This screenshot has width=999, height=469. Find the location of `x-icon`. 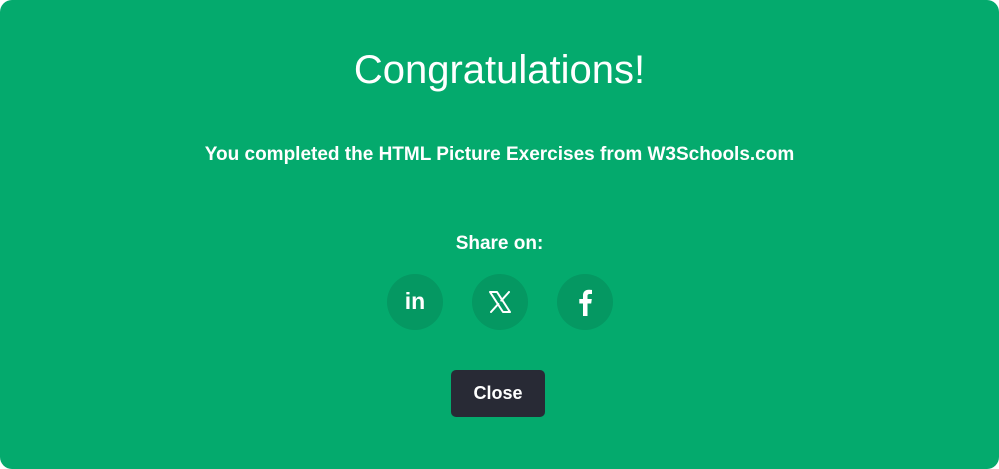

x-icon is located at coordinates (499, 302).